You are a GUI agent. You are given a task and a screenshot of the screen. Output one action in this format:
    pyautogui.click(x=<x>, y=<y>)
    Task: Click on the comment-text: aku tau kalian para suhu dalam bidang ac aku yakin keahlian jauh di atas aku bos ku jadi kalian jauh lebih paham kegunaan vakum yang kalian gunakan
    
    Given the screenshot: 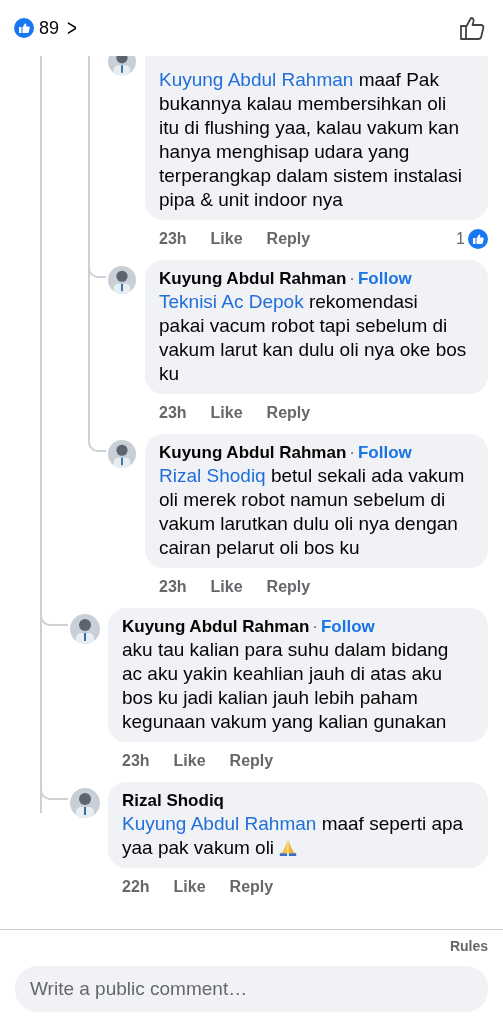 What is the action you would take?
    pyautogui.click(x=285, y=685)
    